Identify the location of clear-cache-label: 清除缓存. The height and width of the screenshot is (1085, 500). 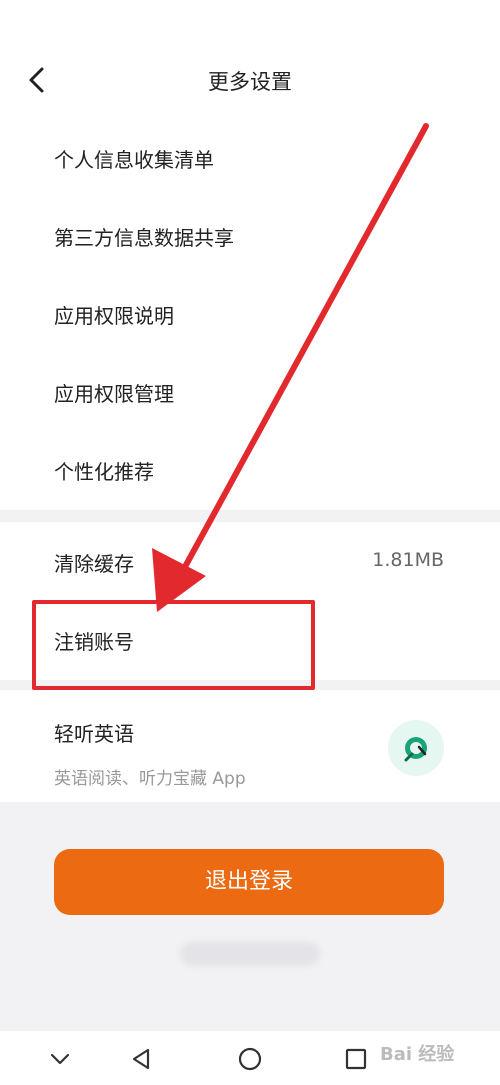
(94, 564).